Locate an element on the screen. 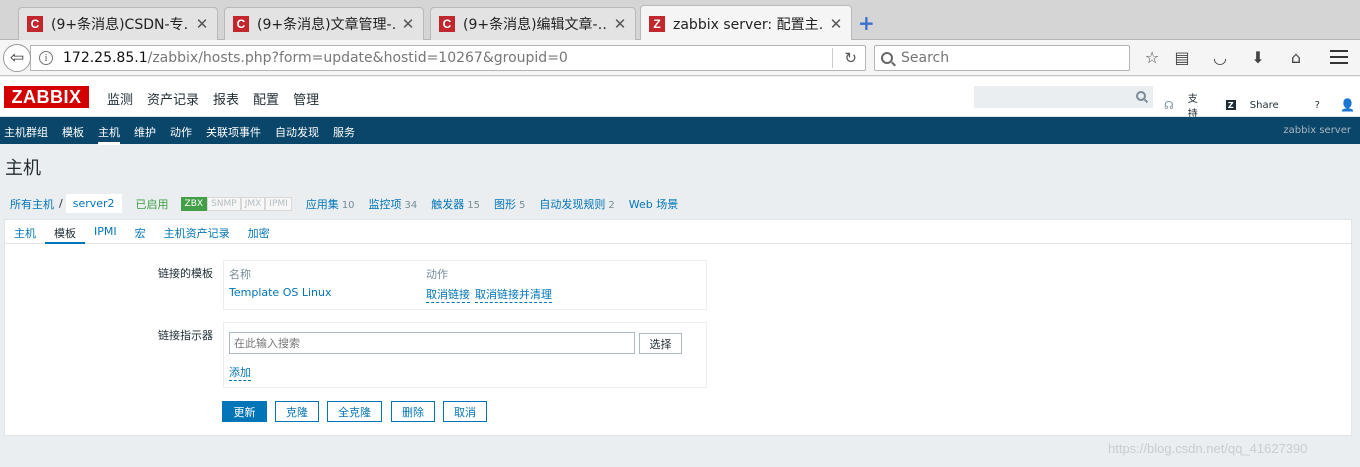  triggers-link: 触发器 15 is located at coordinates (455, 204).